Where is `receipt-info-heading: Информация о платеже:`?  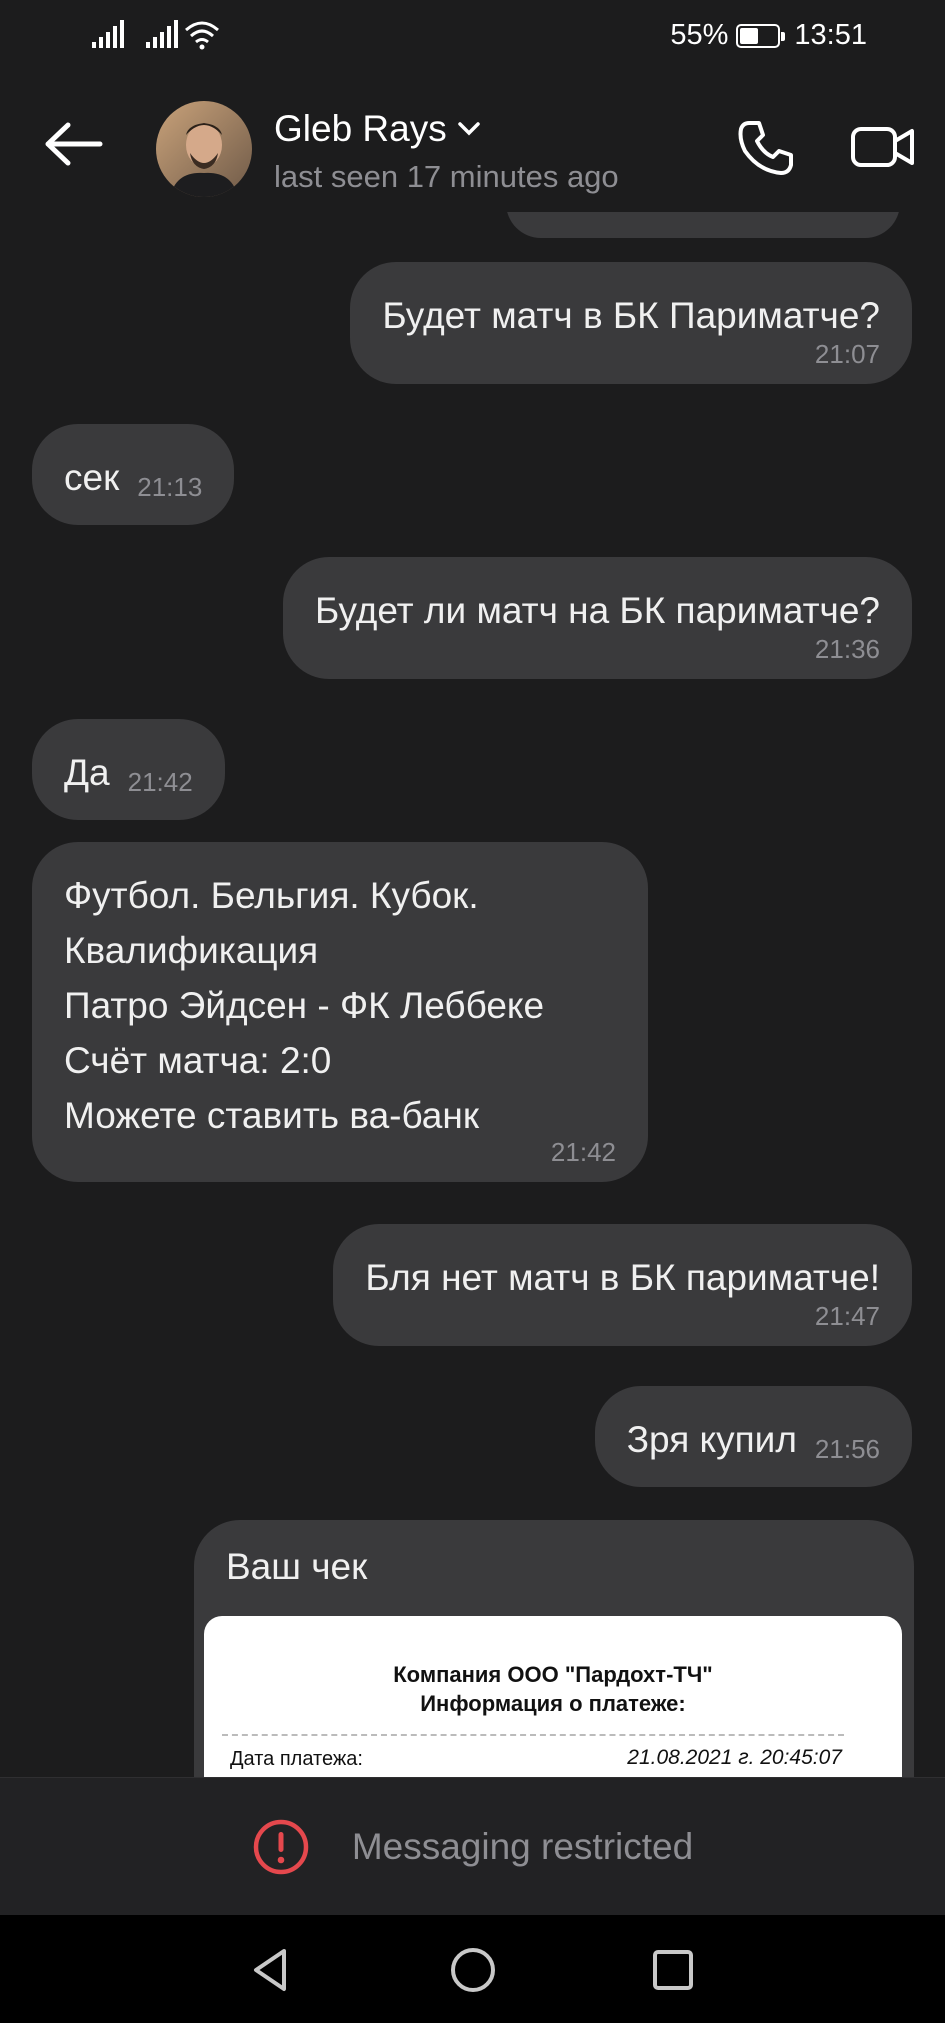 receipt-info-heading: Информация о платеже: is located at coordinates (553, 1703).